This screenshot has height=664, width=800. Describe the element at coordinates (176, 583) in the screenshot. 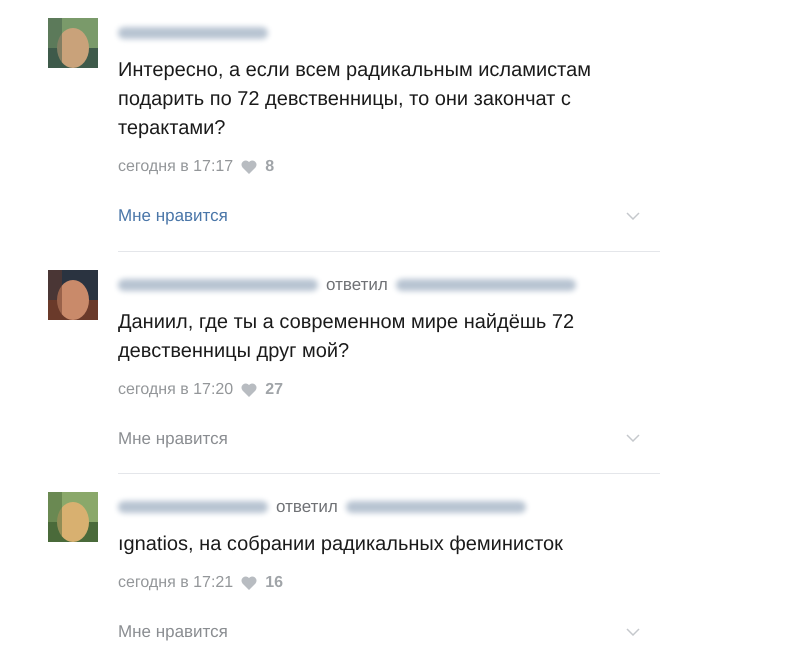

I see `comment-date: сегодня в 17:21` at that location.